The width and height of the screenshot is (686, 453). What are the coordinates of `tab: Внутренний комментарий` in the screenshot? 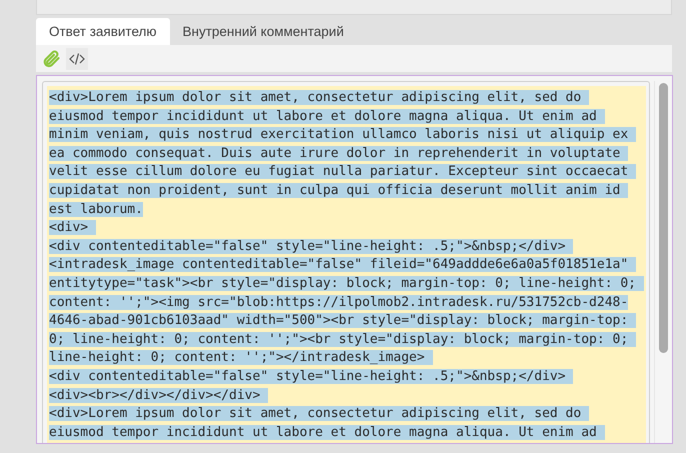 It's located at (263, 31).